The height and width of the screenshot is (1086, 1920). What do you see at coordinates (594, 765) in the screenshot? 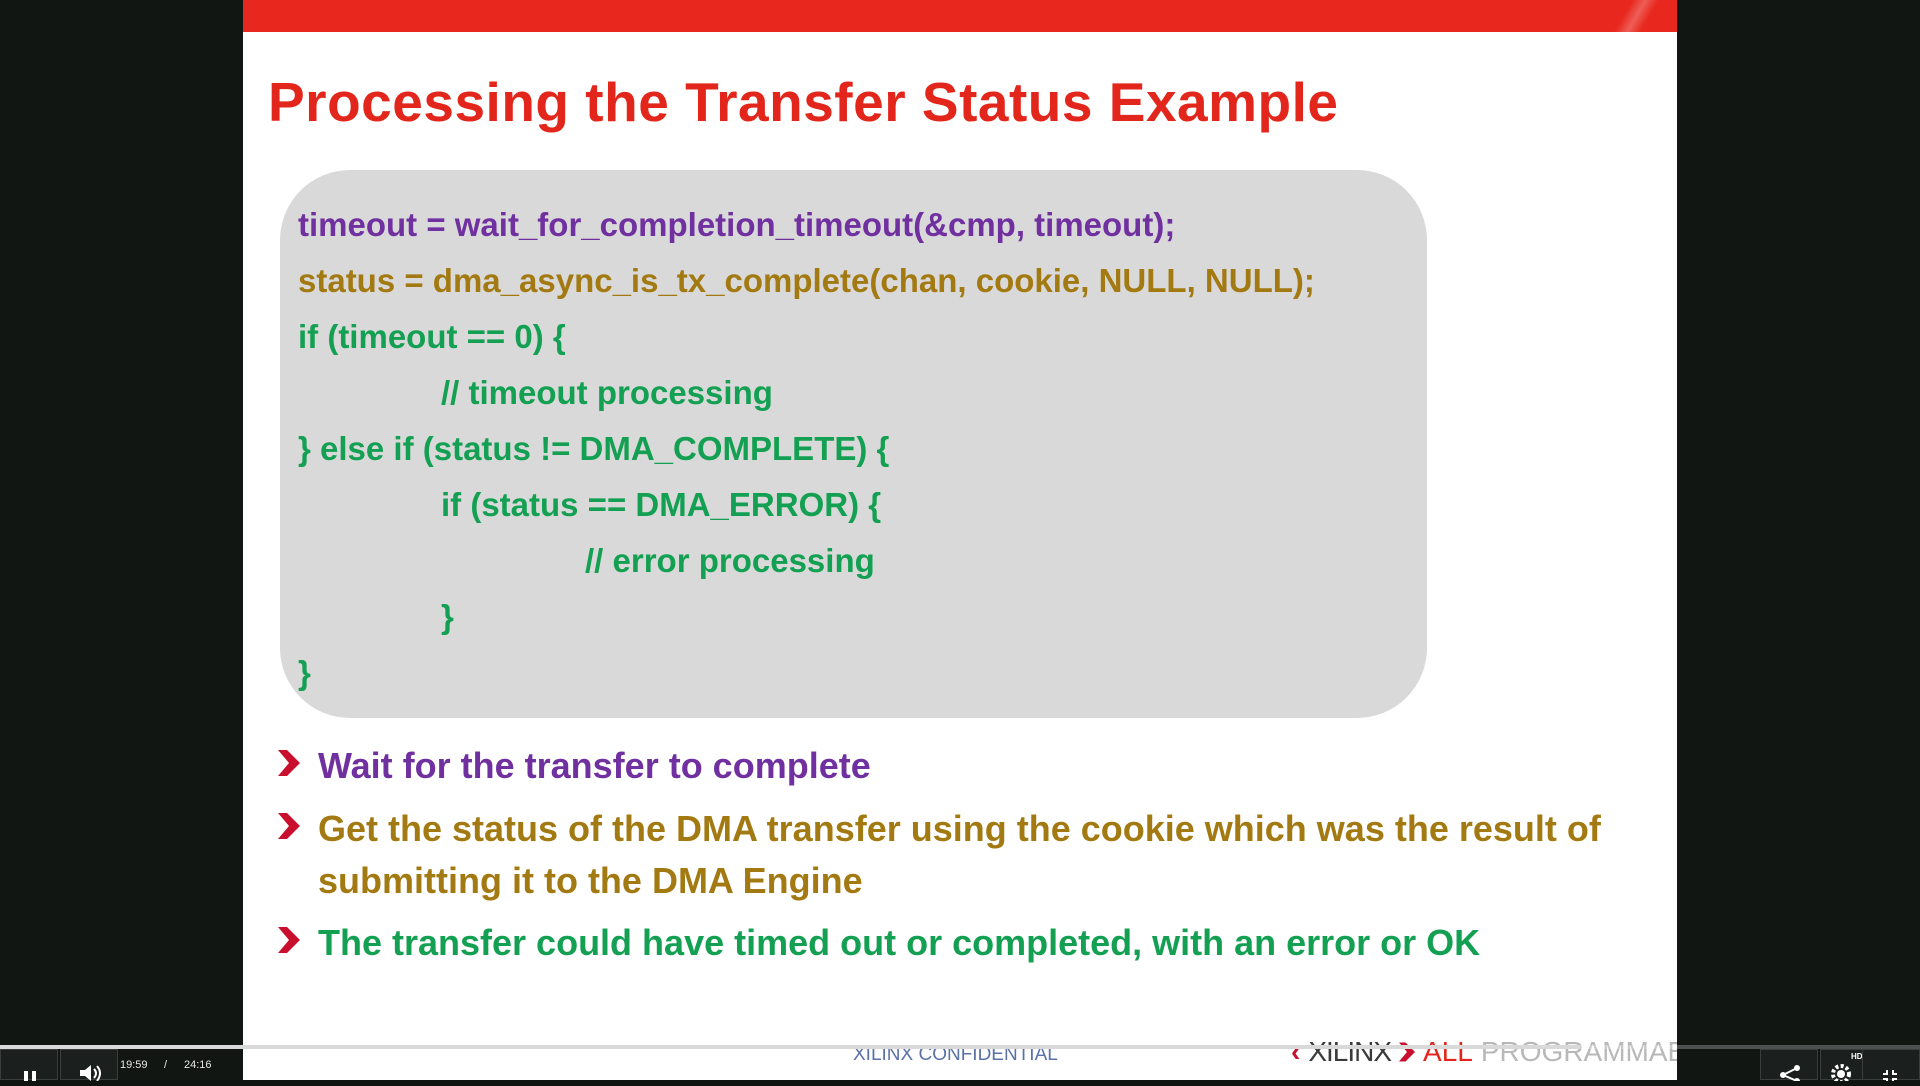
I see `bullet-text: Wait for the transfer to complete` at bounding box center [594, 765].